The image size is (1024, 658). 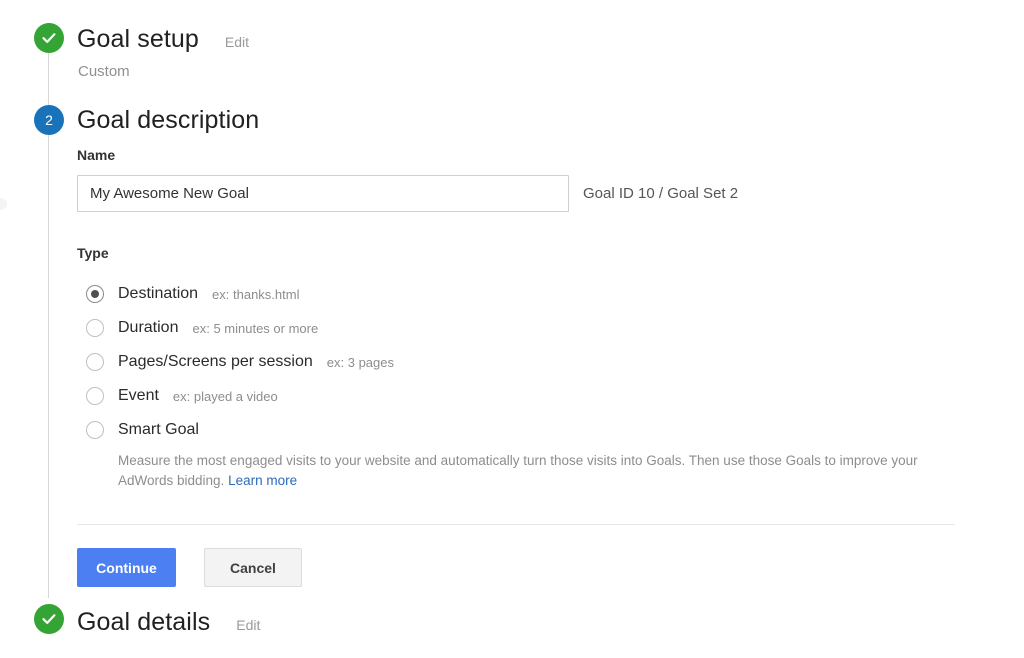 What do you see at coordinates (526, 430) in the screenshot?
I see `radio-option-smart-goal: Smart Goal` at bounding box center [526, 430].